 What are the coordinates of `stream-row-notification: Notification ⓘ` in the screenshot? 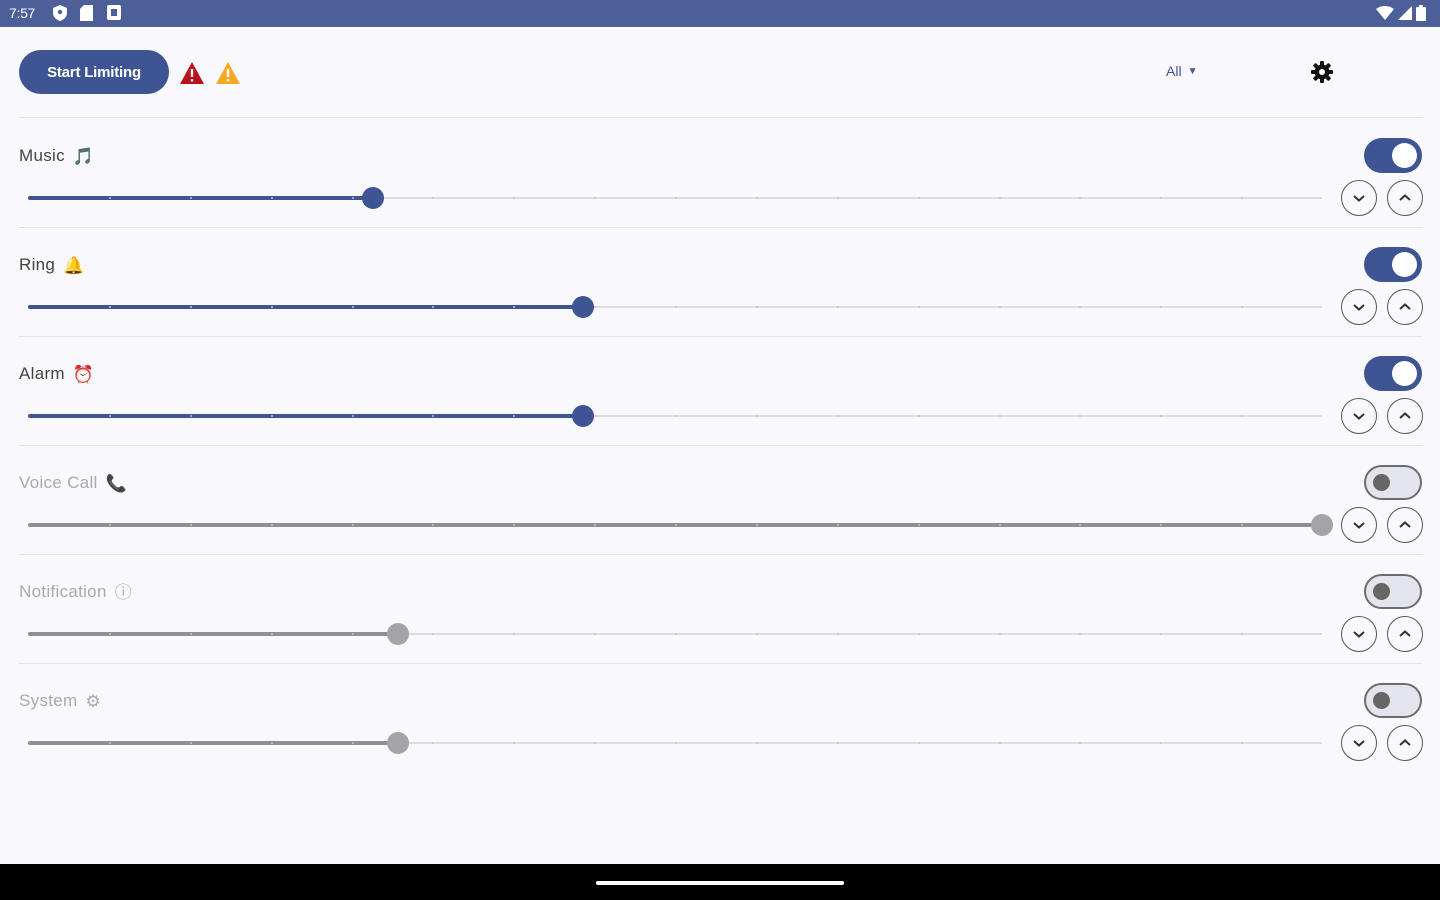 It's located at (720, 617).